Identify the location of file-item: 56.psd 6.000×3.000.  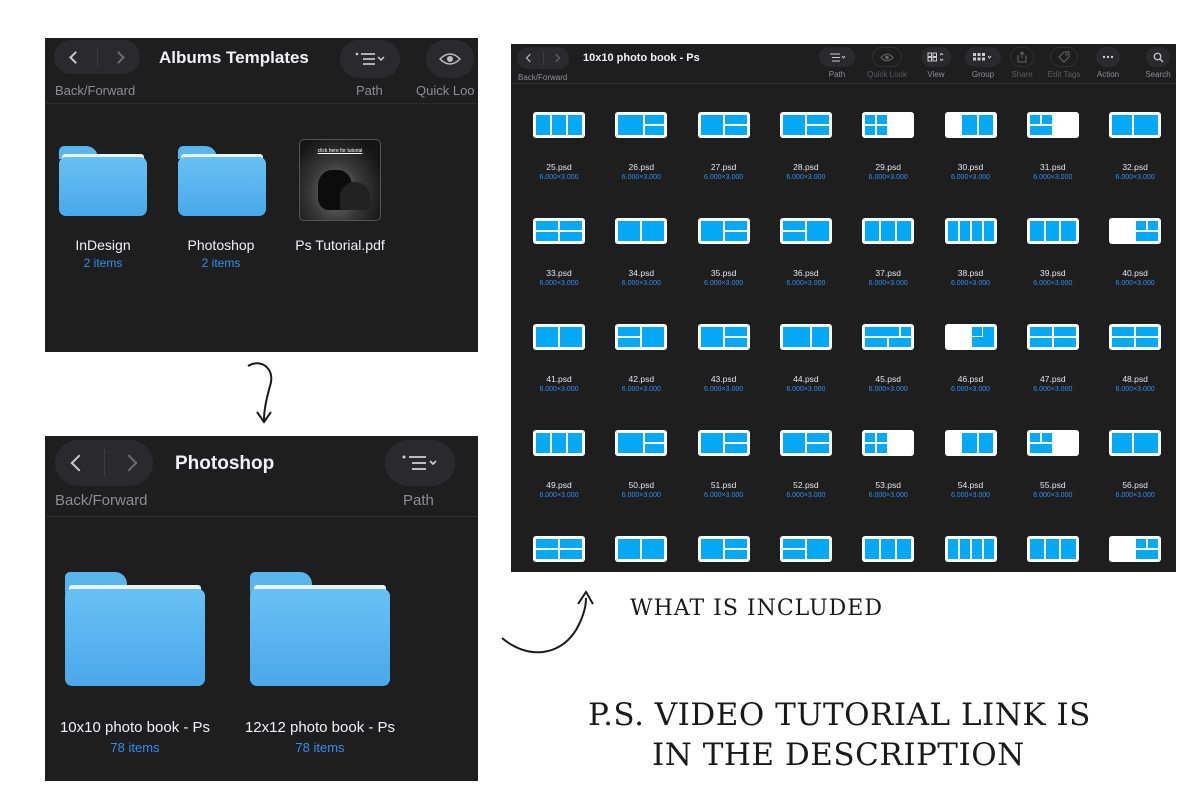
(1135, 473).